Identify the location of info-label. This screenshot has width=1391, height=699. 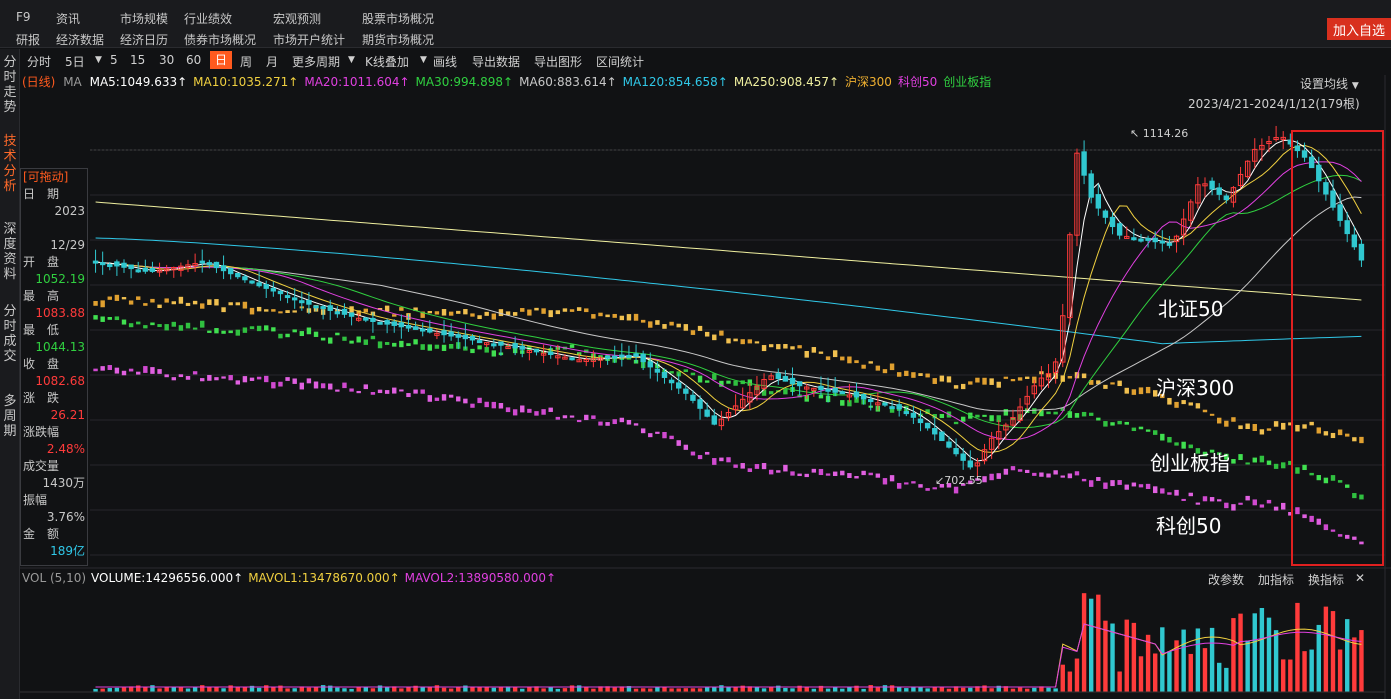
(54, 228).